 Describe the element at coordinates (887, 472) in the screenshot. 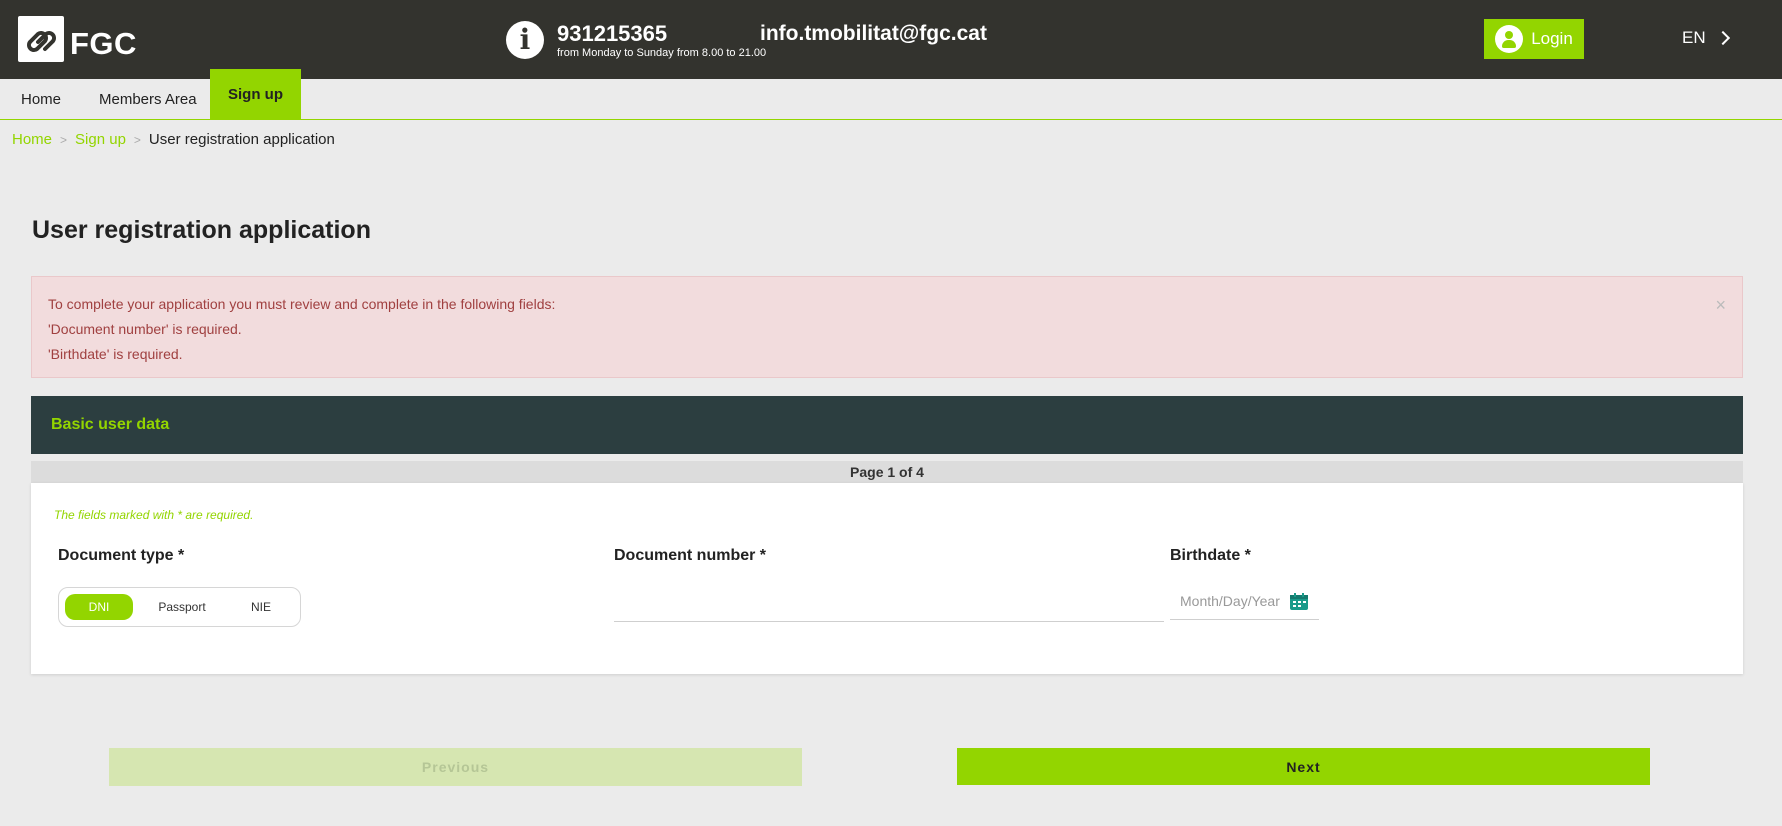

I see `page-indicator: Page 1 of 4` at that location.